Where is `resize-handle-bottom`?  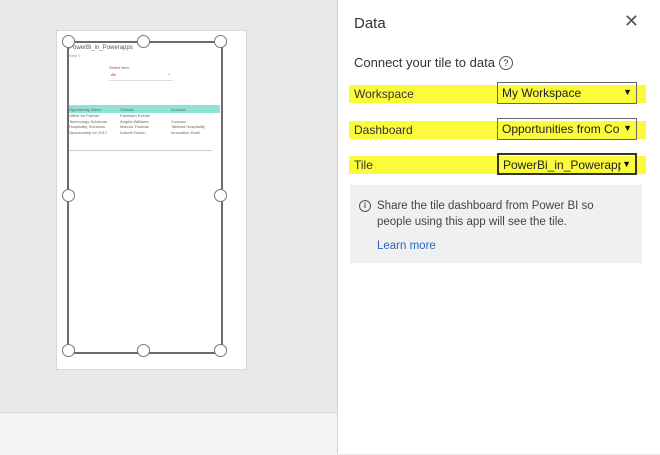 resize-handle-bottom is located at coordinates (143, 350).